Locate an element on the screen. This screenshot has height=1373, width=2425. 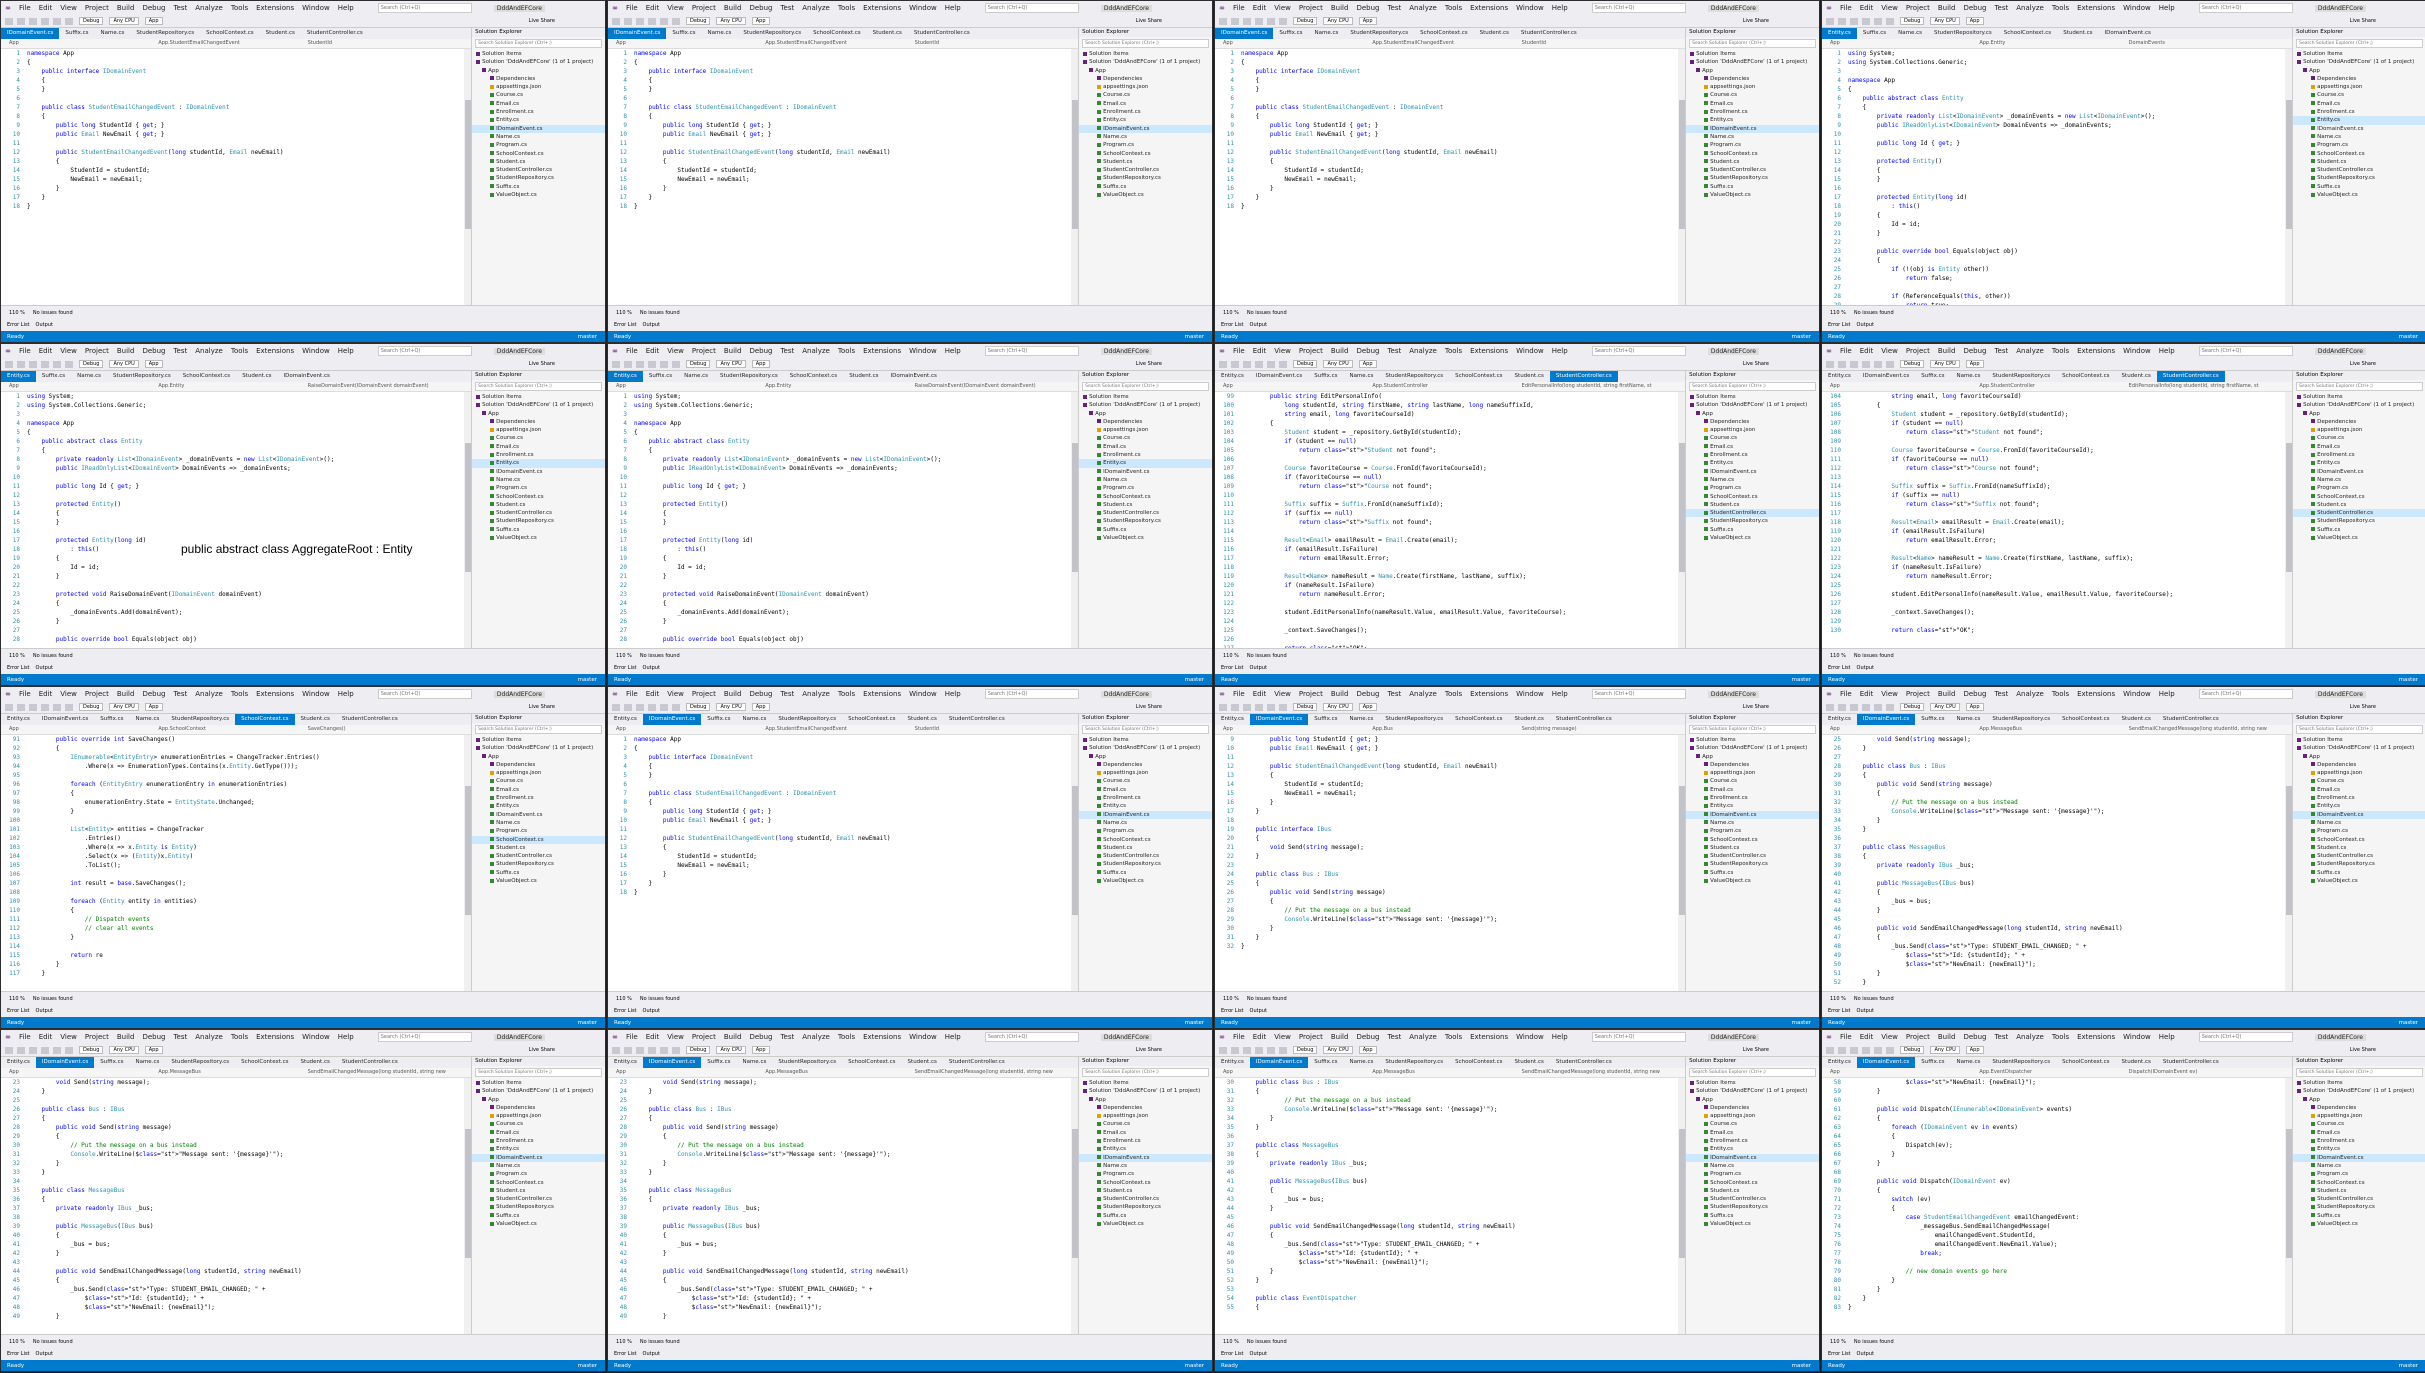
solution-tree-item: SchoolContext.cs is located at coordinates (1145, 497).